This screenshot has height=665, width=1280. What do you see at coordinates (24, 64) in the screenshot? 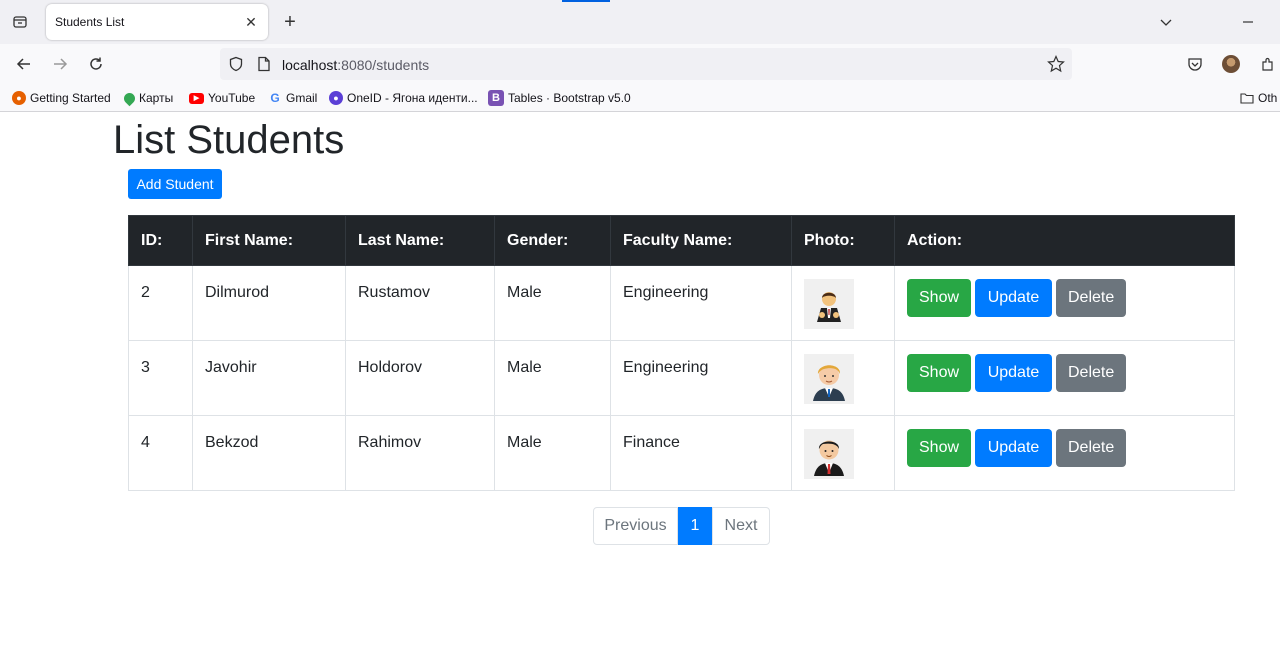
I see `back-arrow-icon` at bounding box center [24, 64].